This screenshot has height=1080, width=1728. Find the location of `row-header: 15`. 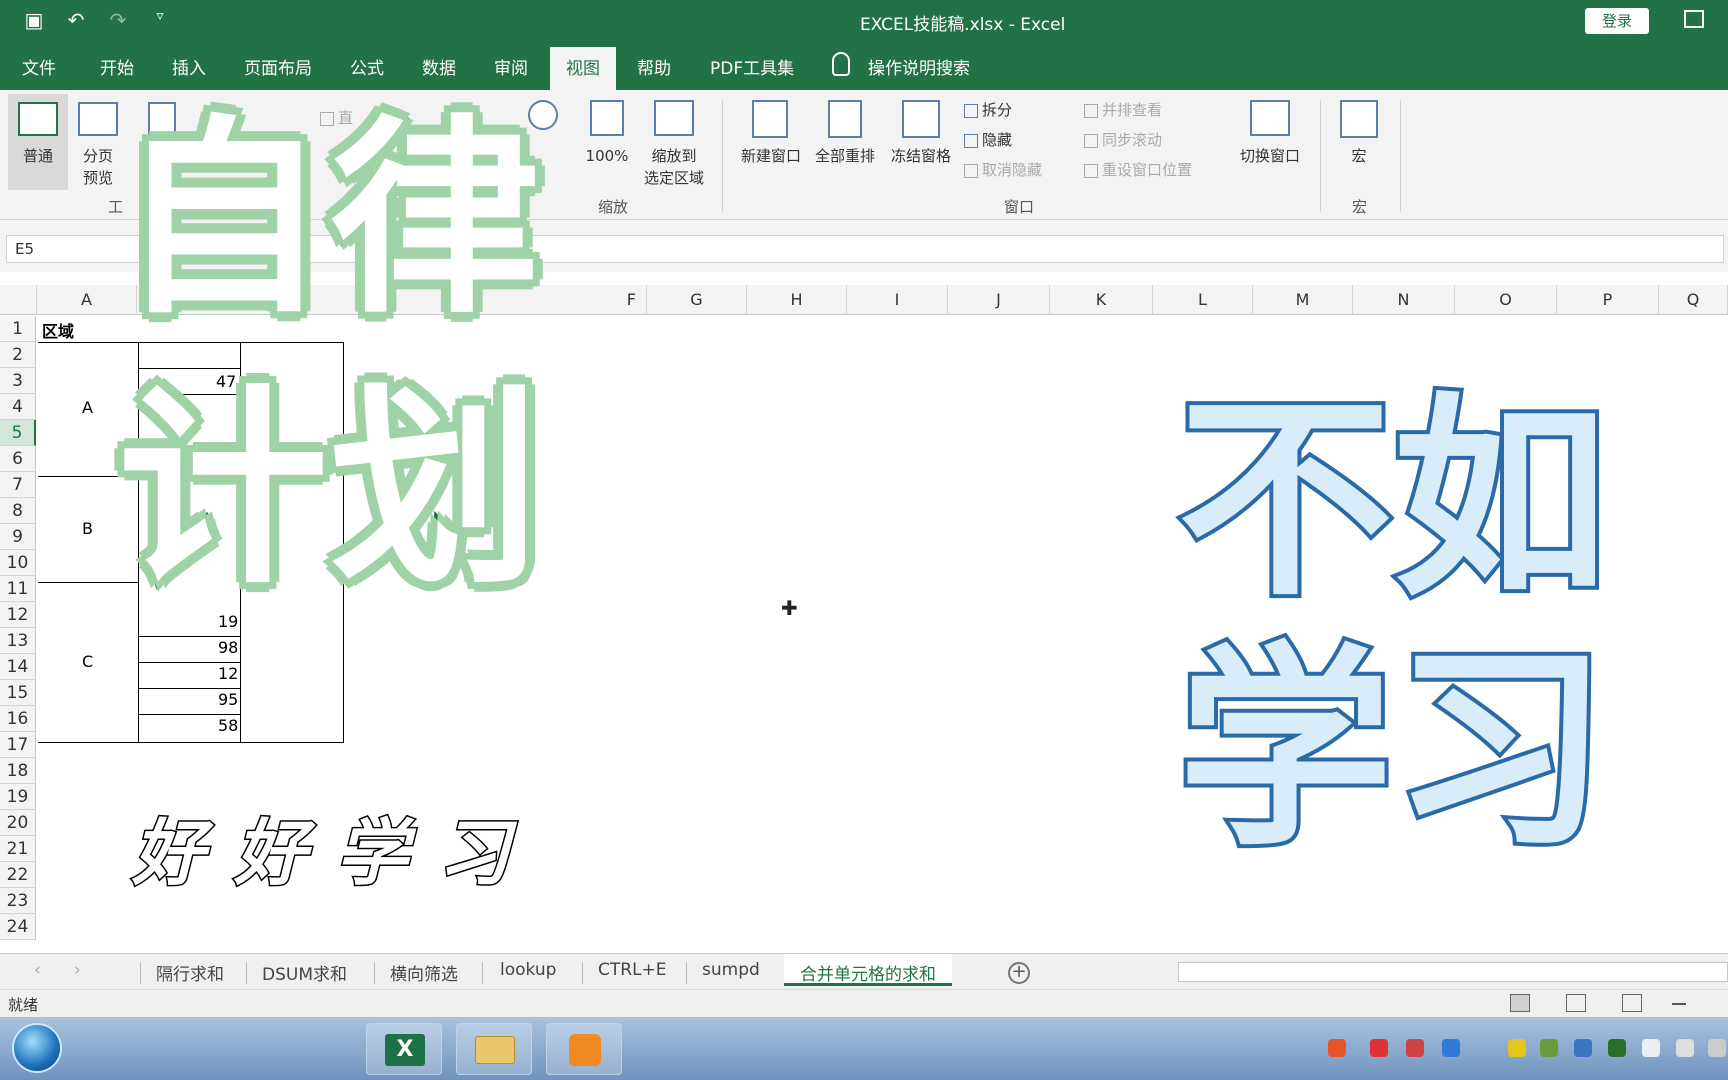

row-header: 15 is located at coordinates (18, 693).